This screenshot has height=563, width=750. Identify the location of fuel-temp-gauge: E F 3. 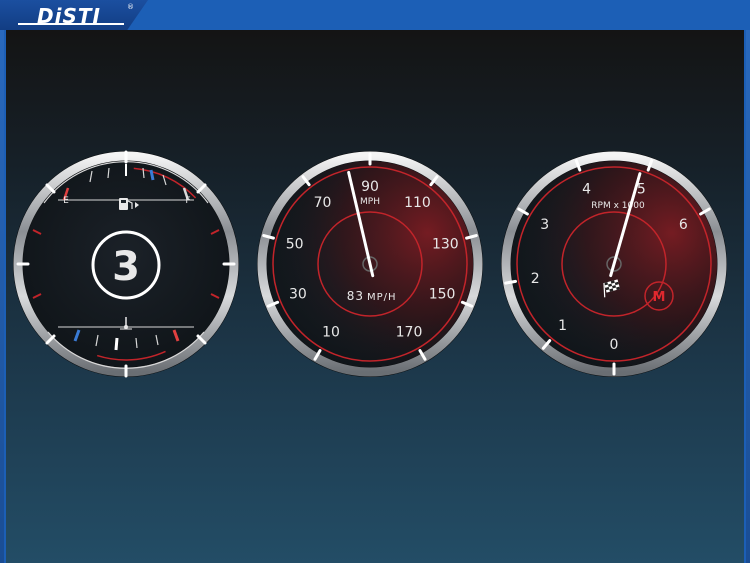
(126, 264).